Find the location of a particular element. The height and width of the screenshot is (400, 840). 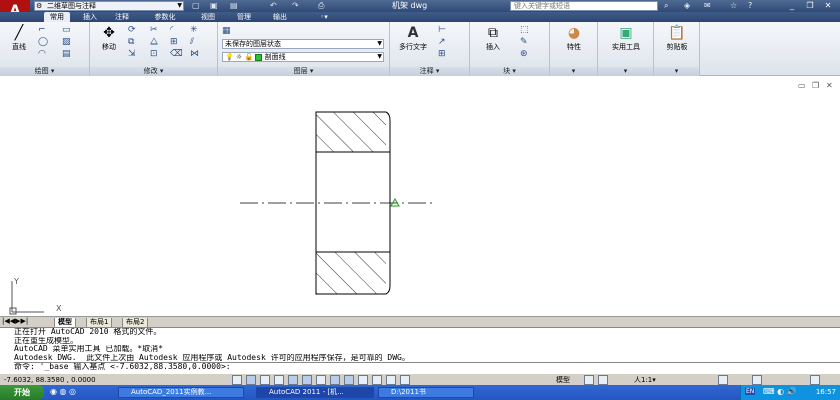

tab-nav-arrows-icon: |◀◀▶▶| is located at coordinates (15, 321).